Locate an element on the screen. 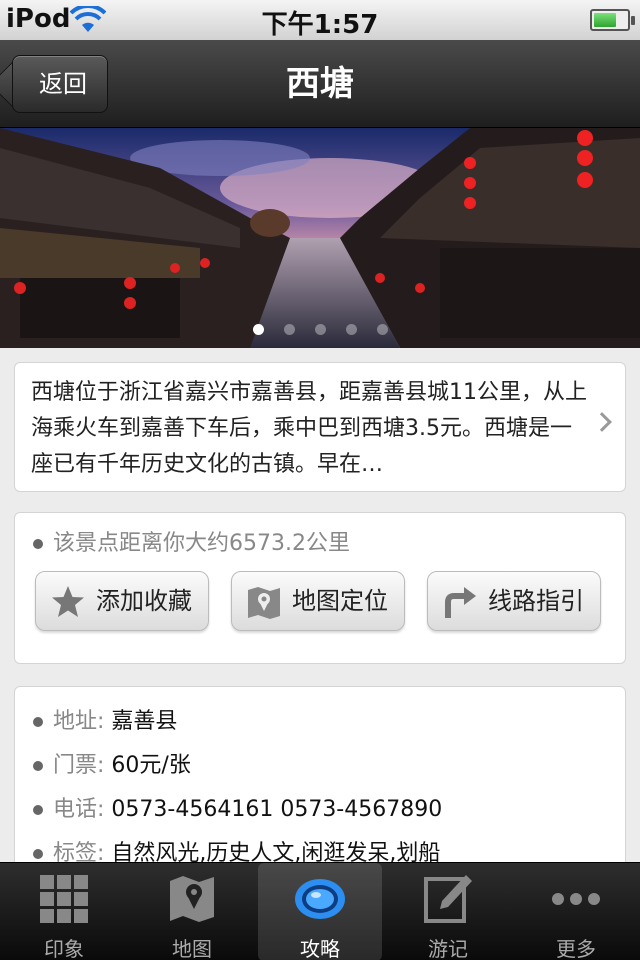  distance-label: 该景点距离你大约6573.2公里 is located at coordinates (201, 543).